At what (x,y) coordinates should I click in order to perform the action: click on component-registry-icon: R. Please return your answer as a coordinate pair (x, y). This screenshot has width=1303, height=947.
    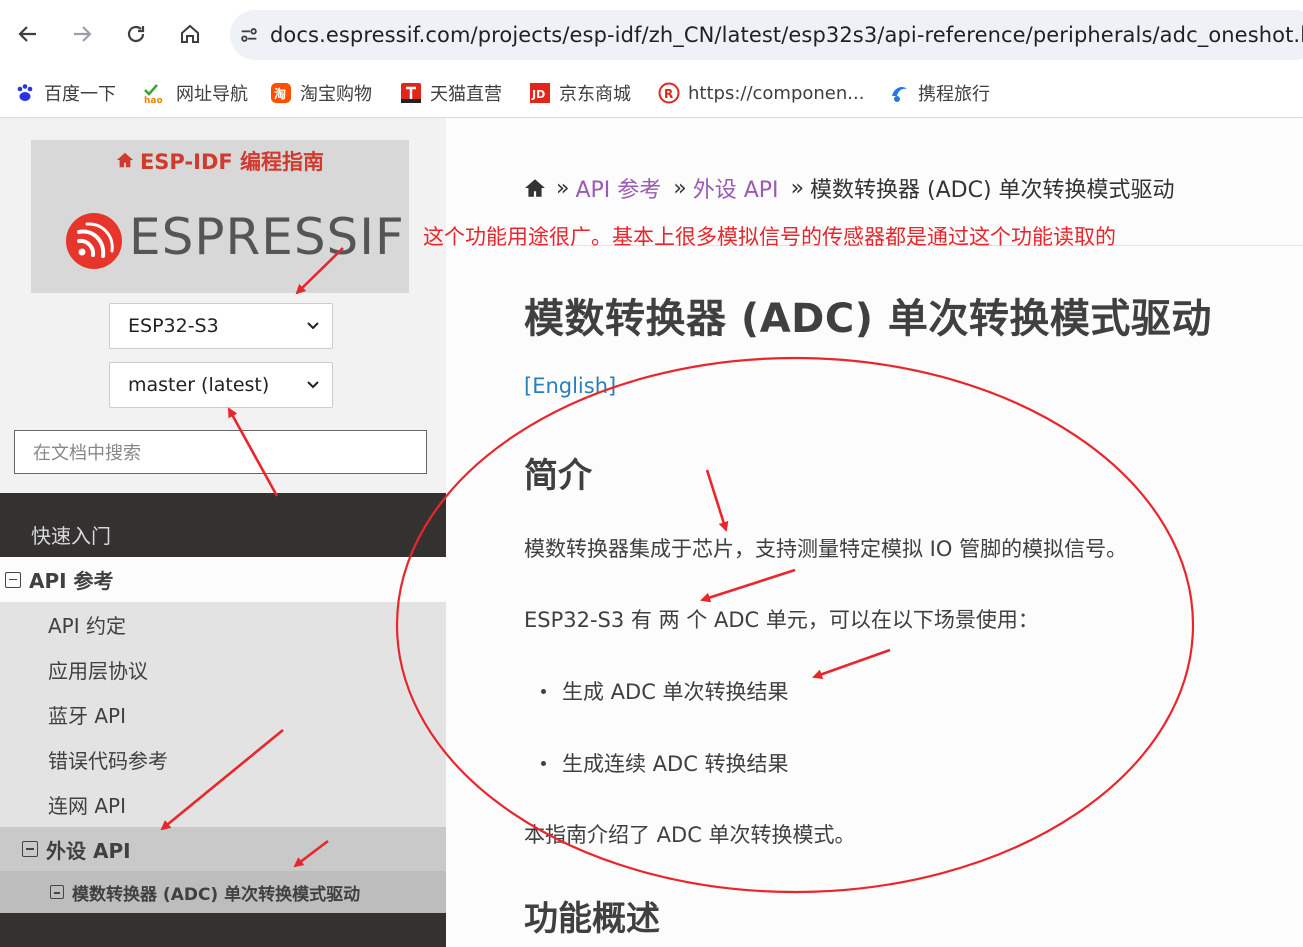
    Looking at the image, I should click on (669, 93).